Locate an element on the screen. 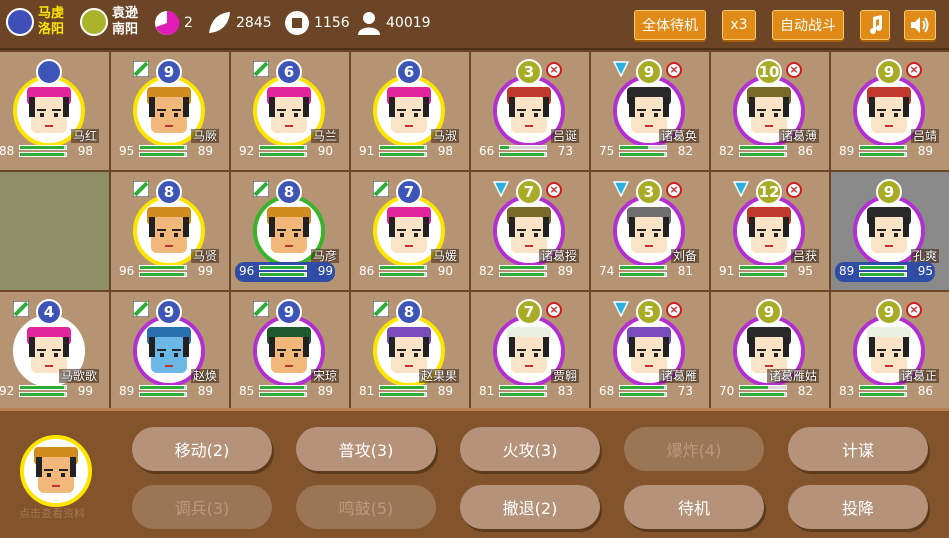 Image resolution: width=949 pixels, height=538 pixels. unit-defense: 99 is located at coordinates (325, 271).